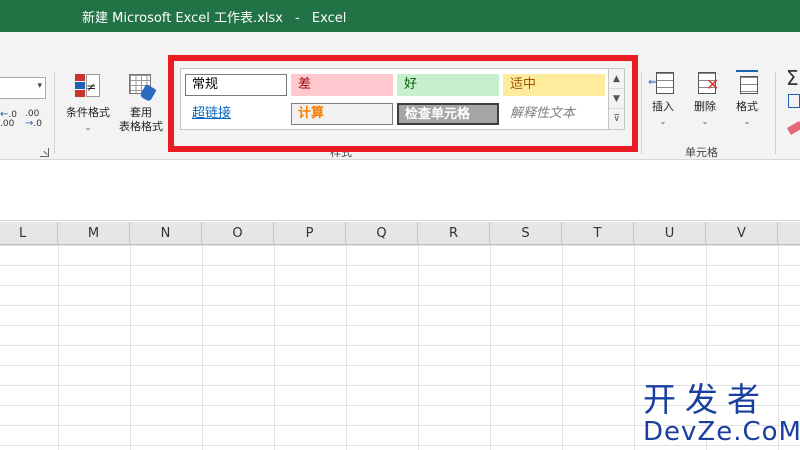 The image size is (800, 450). What do you see at coordinates (88, 103) in the screenshot?
I see `conditional-formatting-button: ≠ 条件格式 ⌄` at bounding box center [88, 103].